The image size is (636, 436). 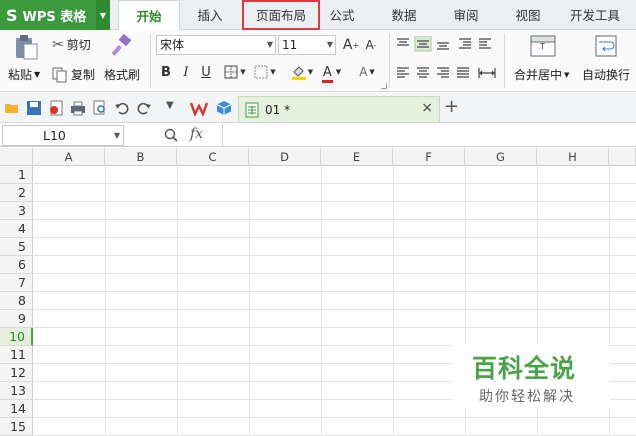 What do you see at coordinates (427, 108) in the screenshot?
I see `close-icon: ×` at bounding box center [427, 108].